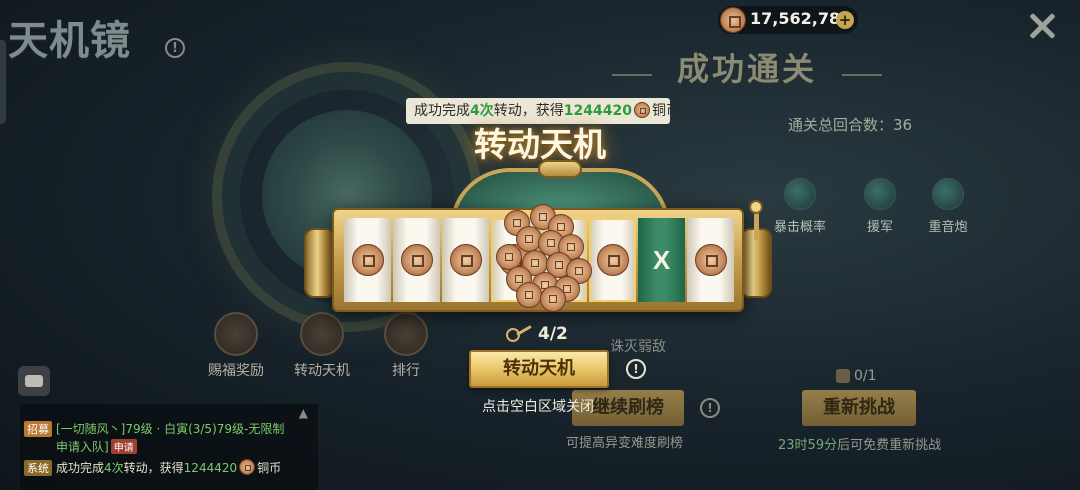  What do you see at coordinates (747, 69) in the screenshot?
I see `success-banner: 成功通关` at bounding box center [747, 69].